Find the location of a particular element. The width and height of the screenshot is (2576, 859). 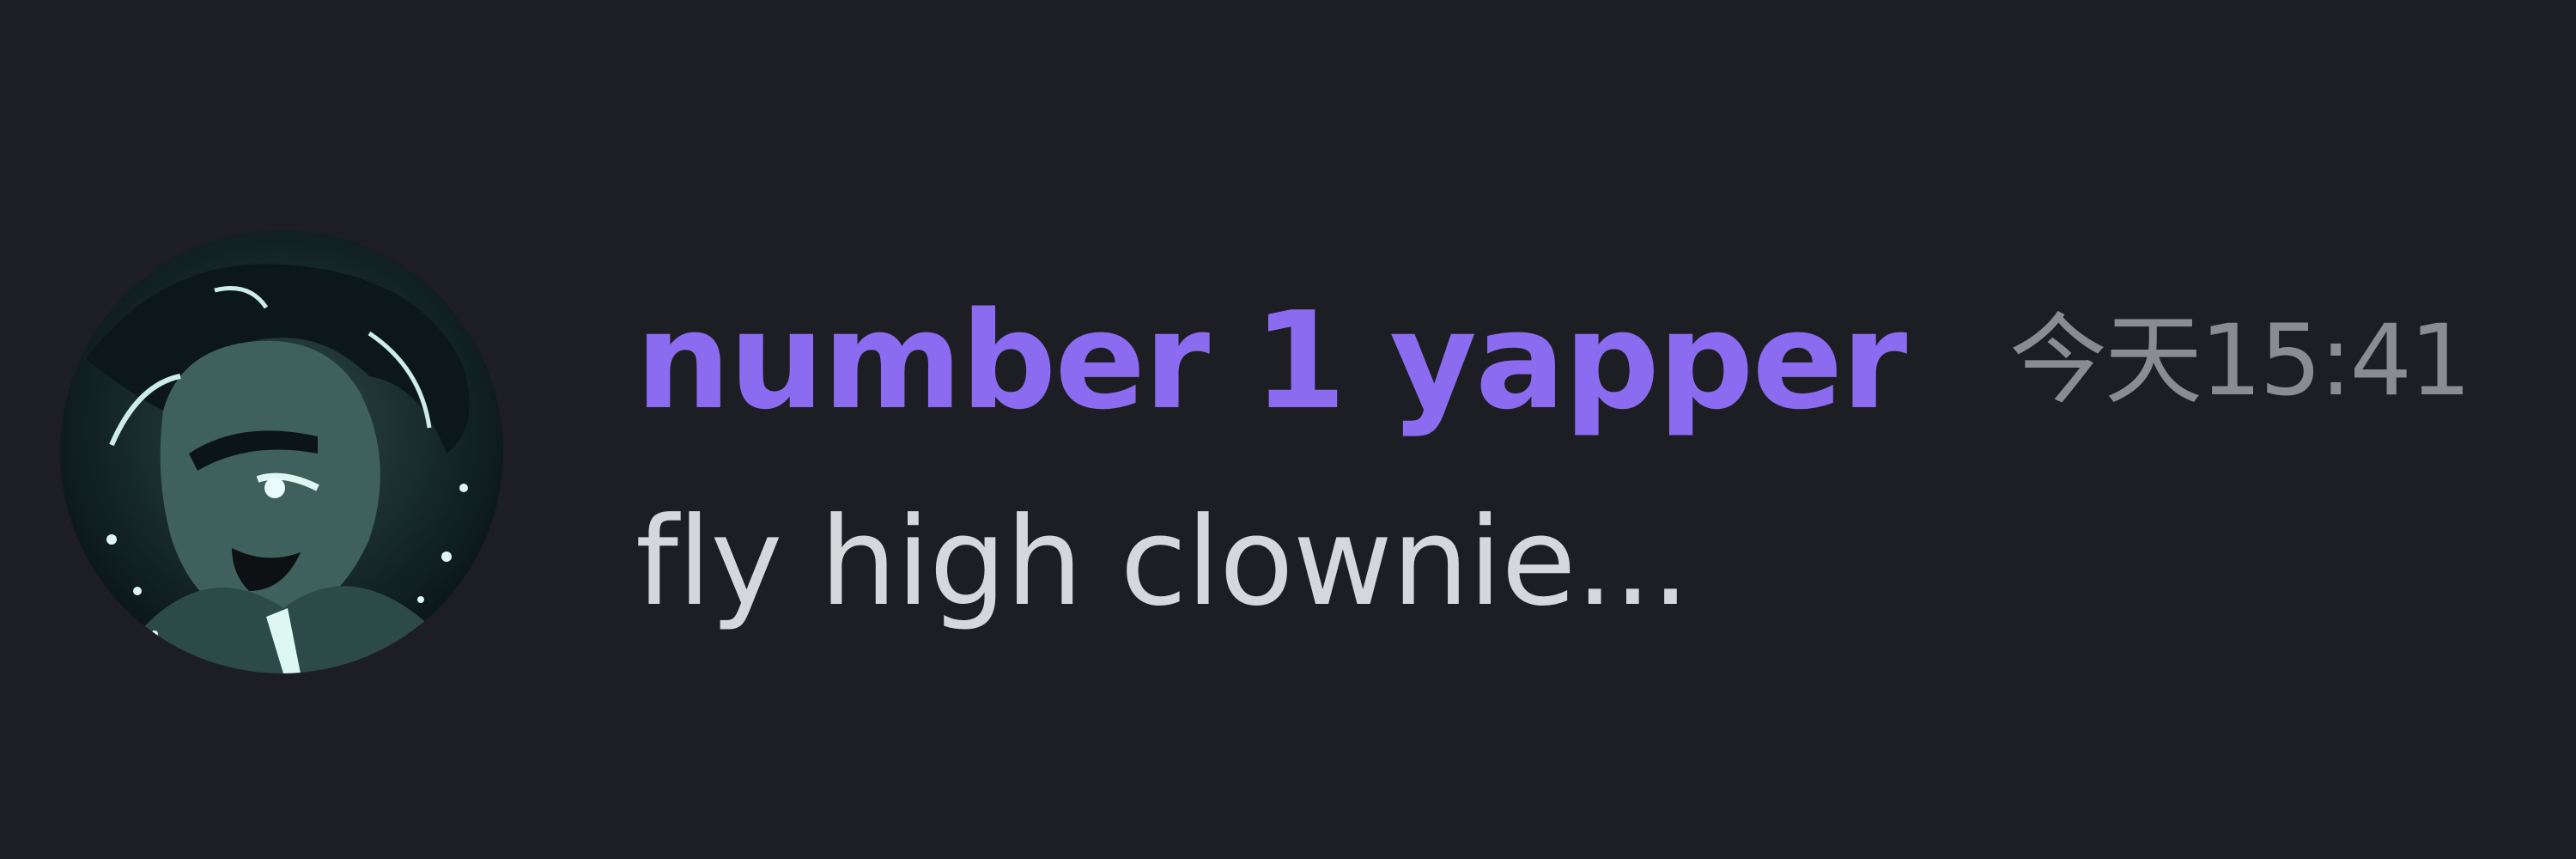

username: number 1 yapper is located at coordinates (1271, 361).